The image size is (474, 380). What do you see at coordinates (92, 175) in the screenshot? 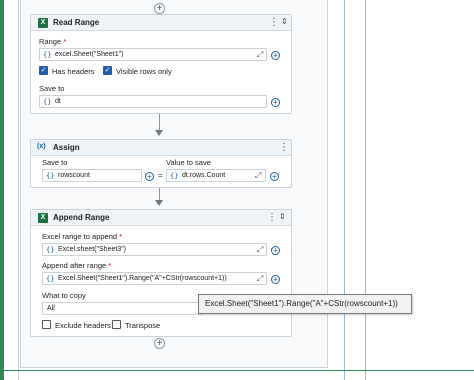
I see `assign-save-to-input: {} rowscount` at bounding box center [92, 175].